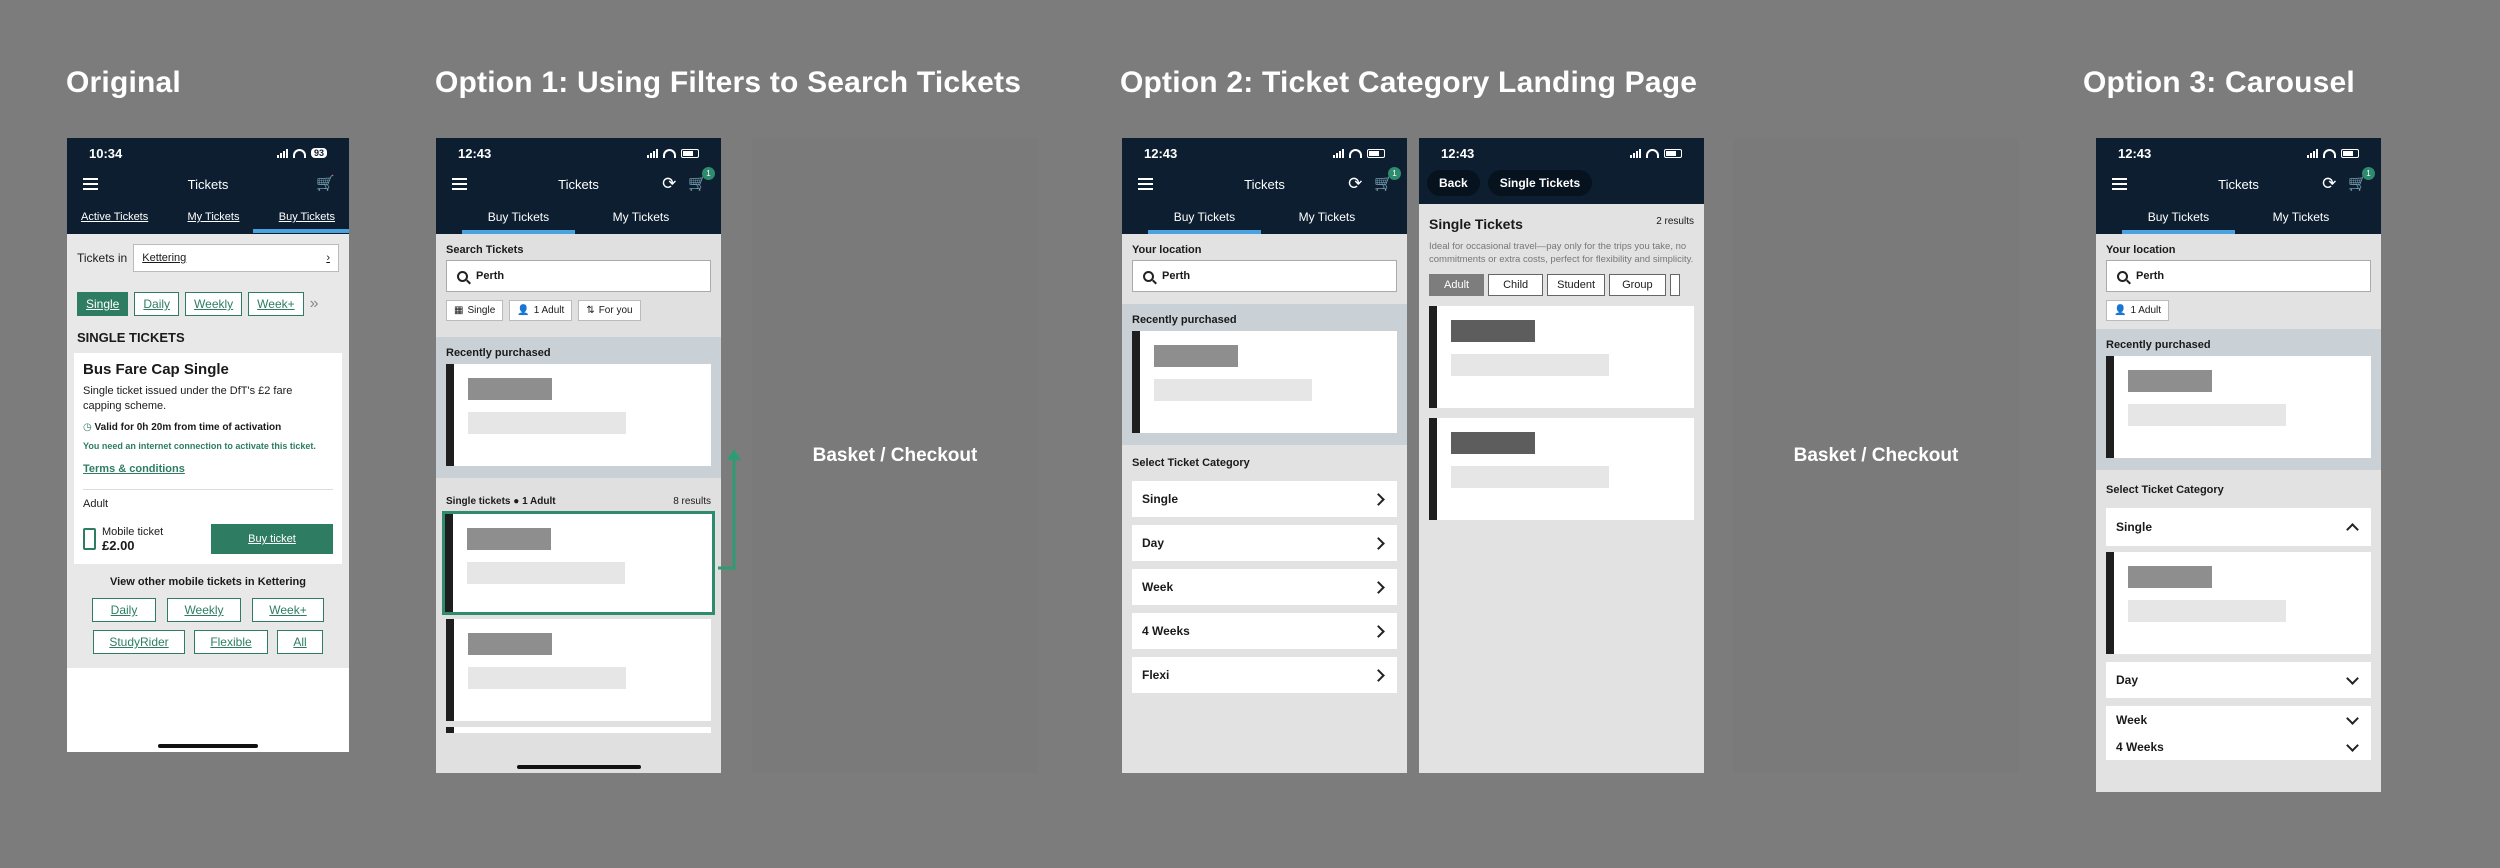 The height and width of the screenshot is (868, 2500). I want to click on pill-group: Group, so click(1637, 285).